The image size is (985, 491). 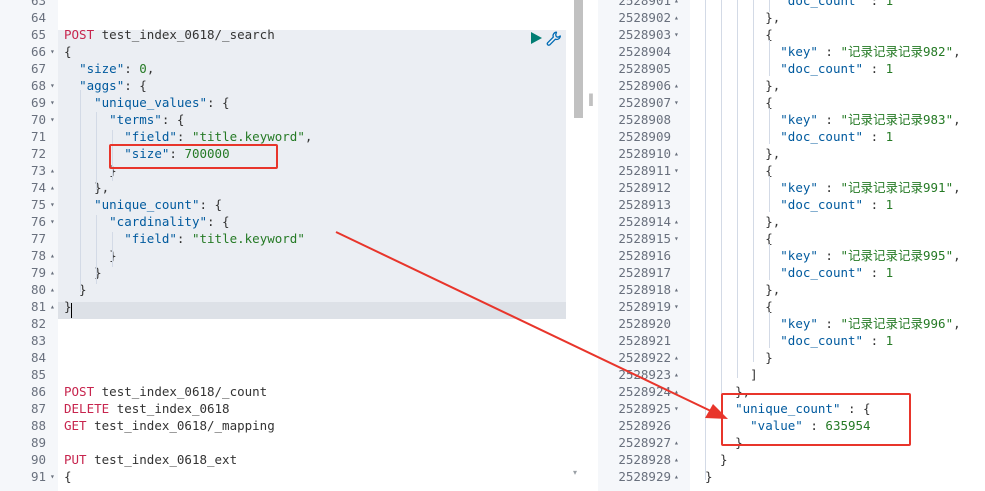 I want to click on response-line: 2528913 "doc_count" : 1, so click(x=791, y=204).